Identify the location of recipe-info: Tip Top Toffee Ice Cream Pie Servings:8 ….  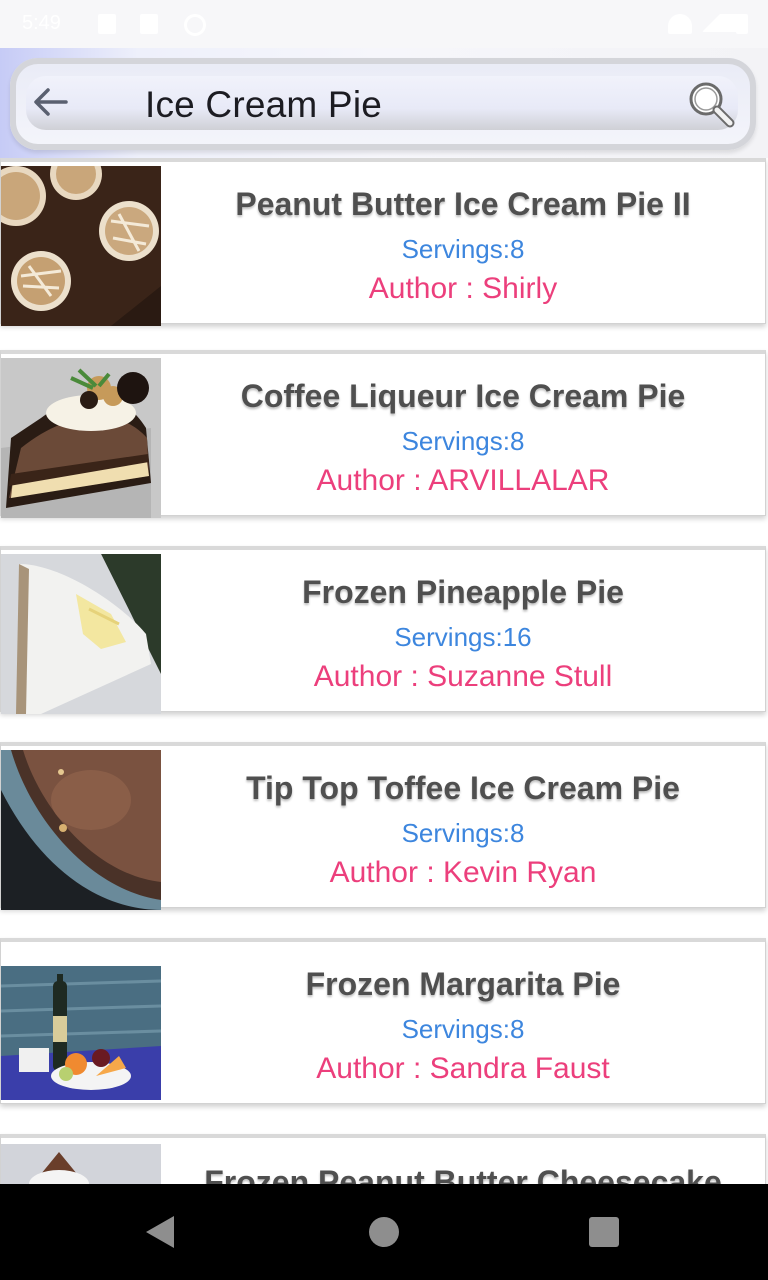
(463, 826).